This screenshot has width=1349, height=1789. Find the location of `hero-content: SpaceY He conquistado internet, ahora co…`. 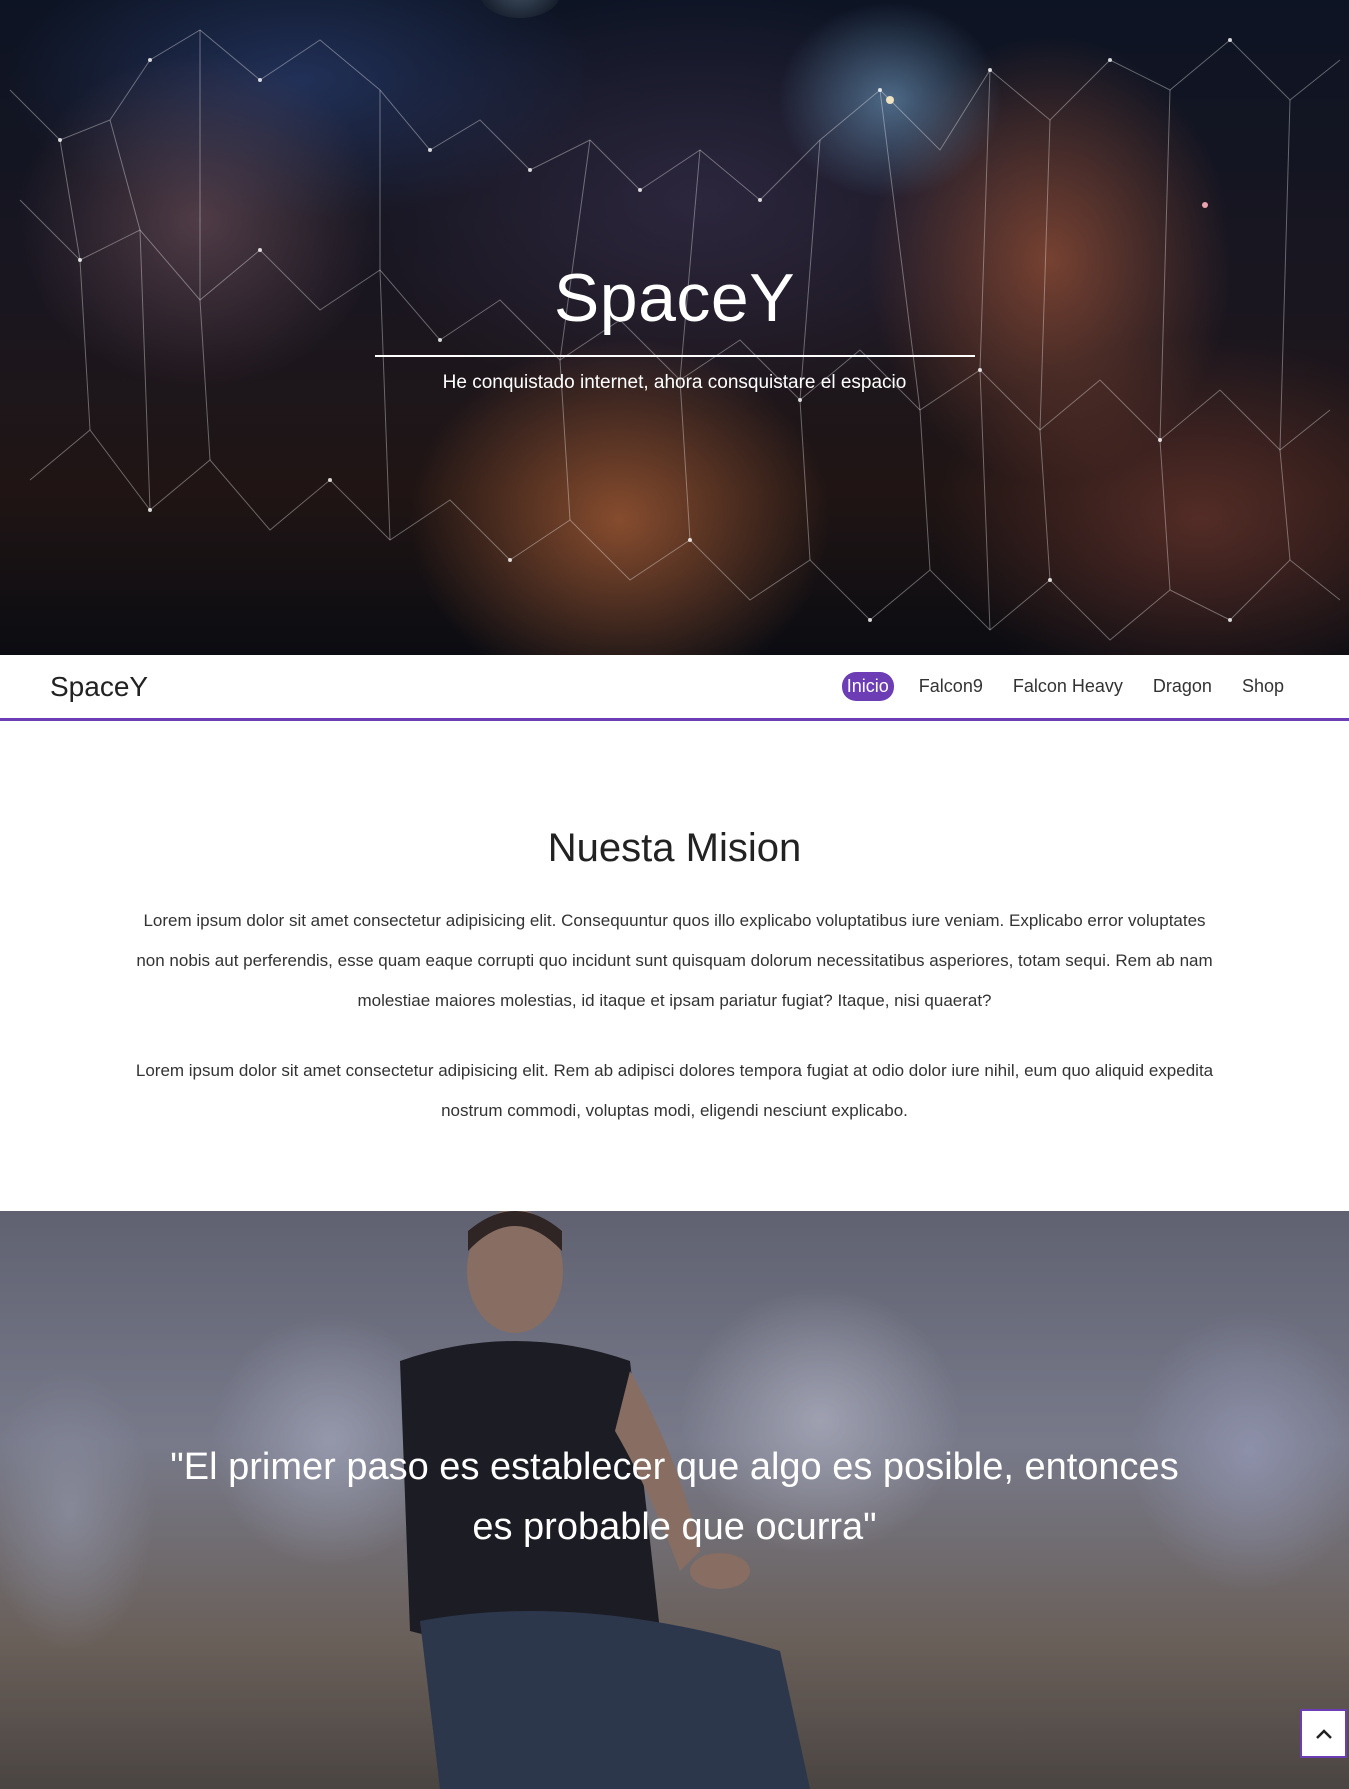

hero-content: SpaceY He conquistado internet, ahora co… is located at coordinates (674, 326).